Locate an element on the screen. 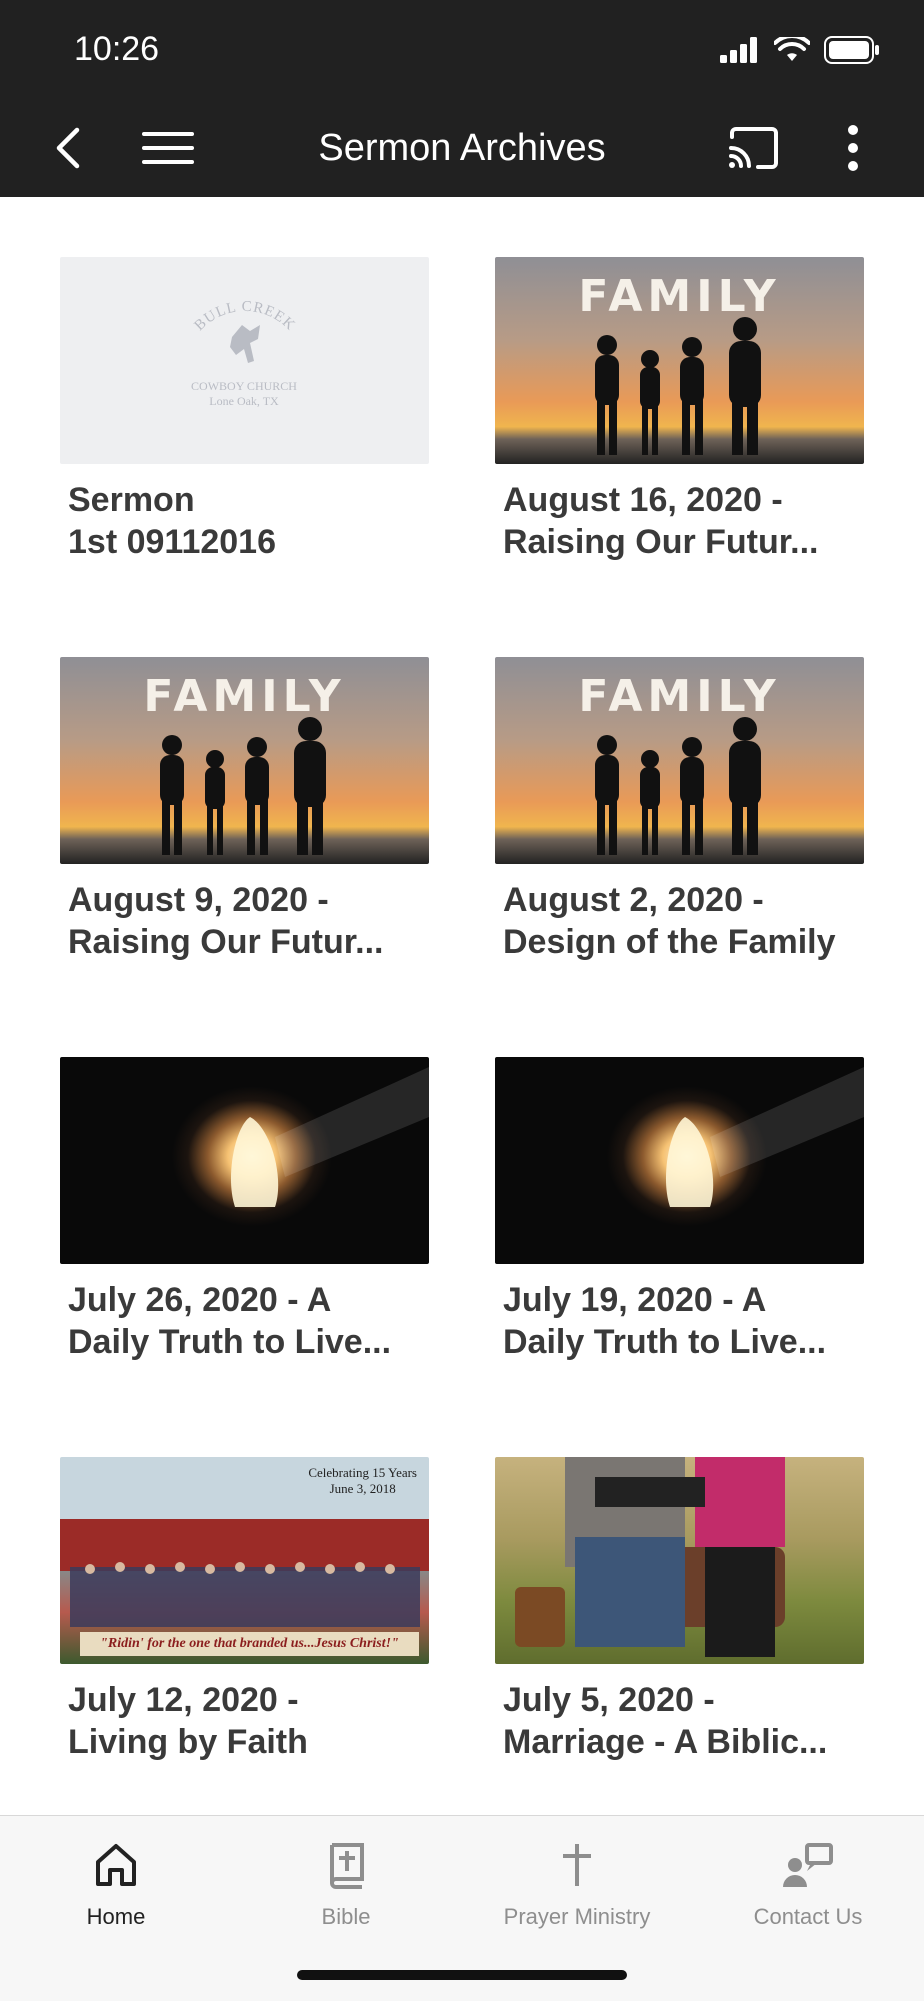  cast-icon is located at coordinates (753, 148).